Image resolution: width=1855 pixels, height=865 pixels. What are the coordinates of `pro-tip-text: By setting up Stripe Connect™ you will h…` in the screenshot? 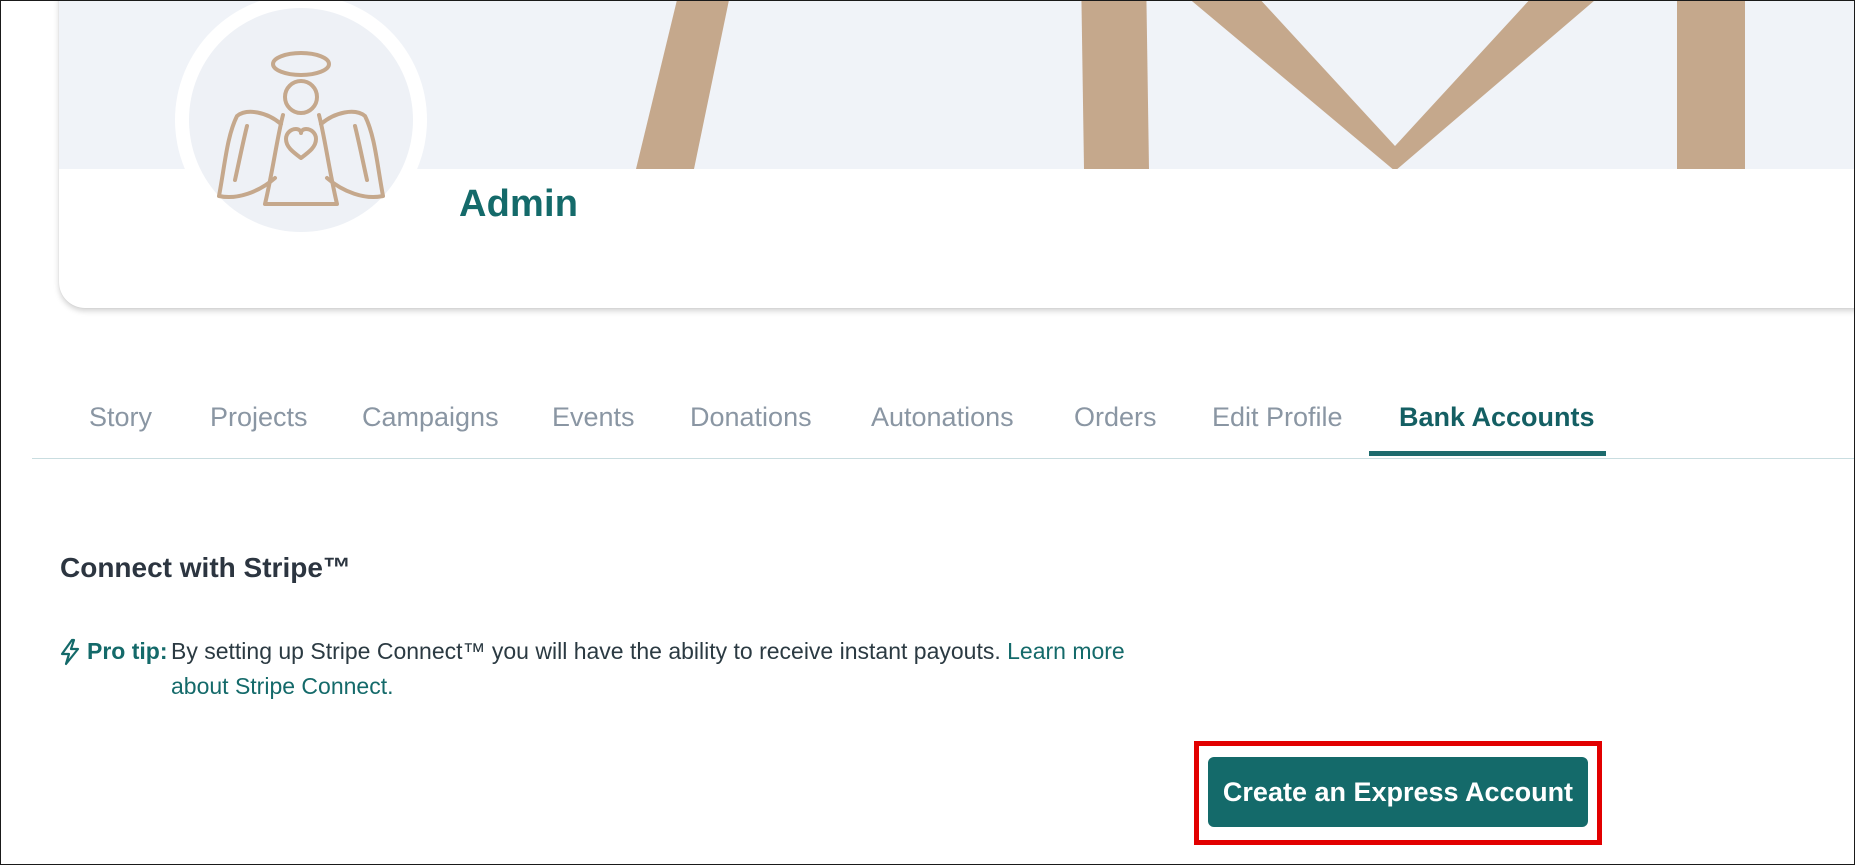 It's located at (586, 651).